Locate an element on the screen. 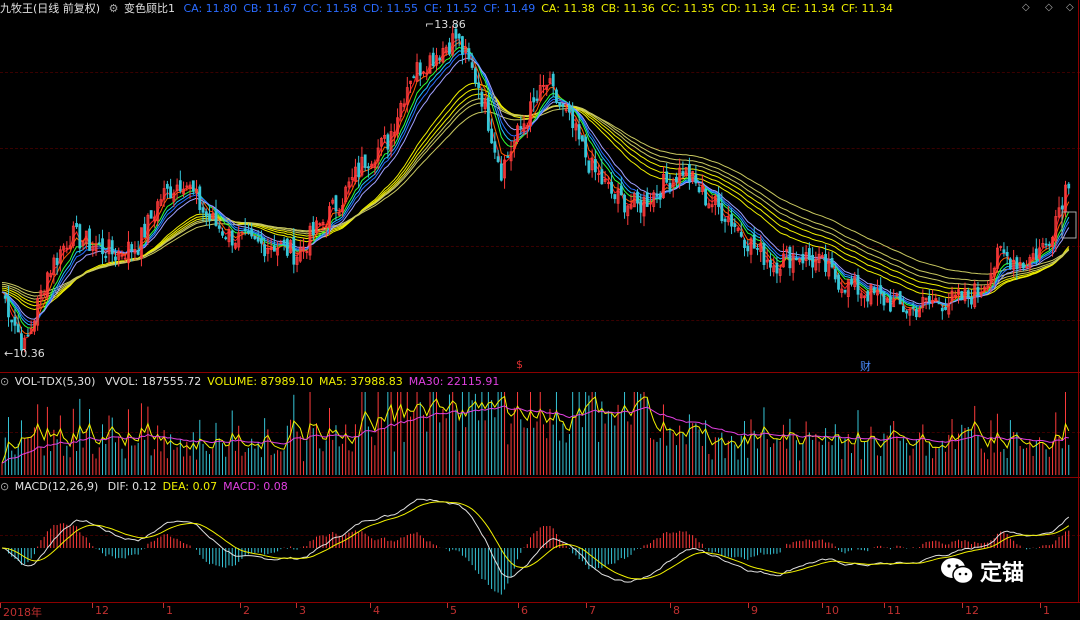 This screenshot has height=620, width=1080. date-axis: 2018年 12 1 2 3 4 5 6 7 8 9 10 11 12 1 is located at coordinates (540, 611).